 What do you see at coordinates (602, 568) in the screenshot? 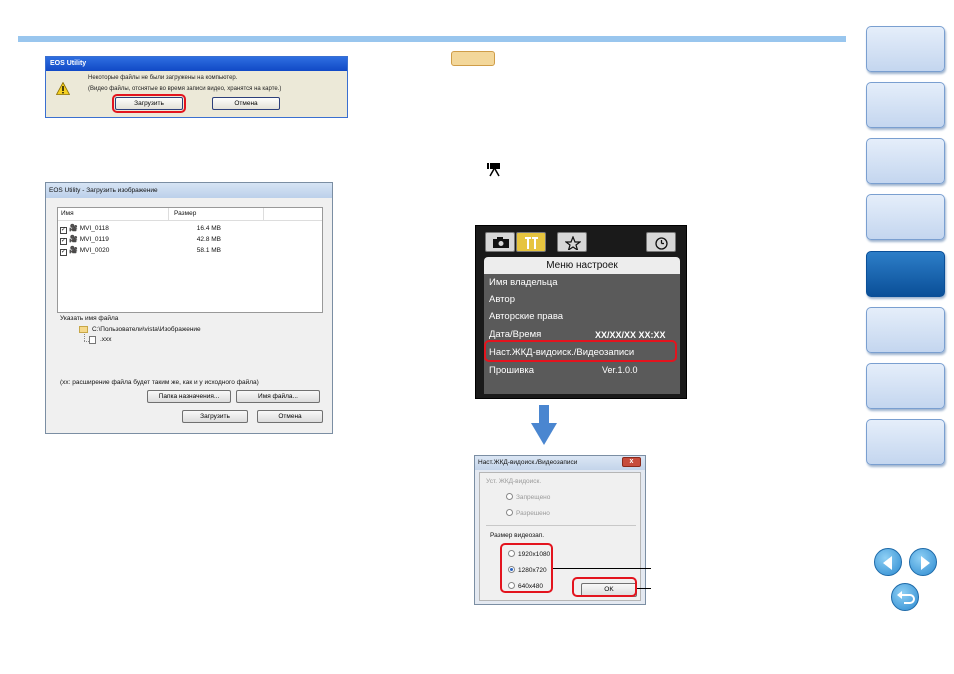
I see `callout-line-size` at bounding box center [602, 568].